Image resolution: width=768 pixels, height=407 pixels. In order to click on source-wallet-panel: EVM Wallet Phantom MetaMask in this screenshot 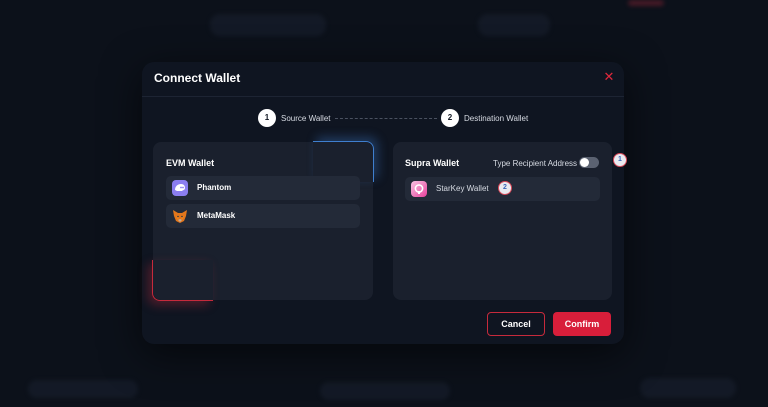, I will do `click(263, 221)`.